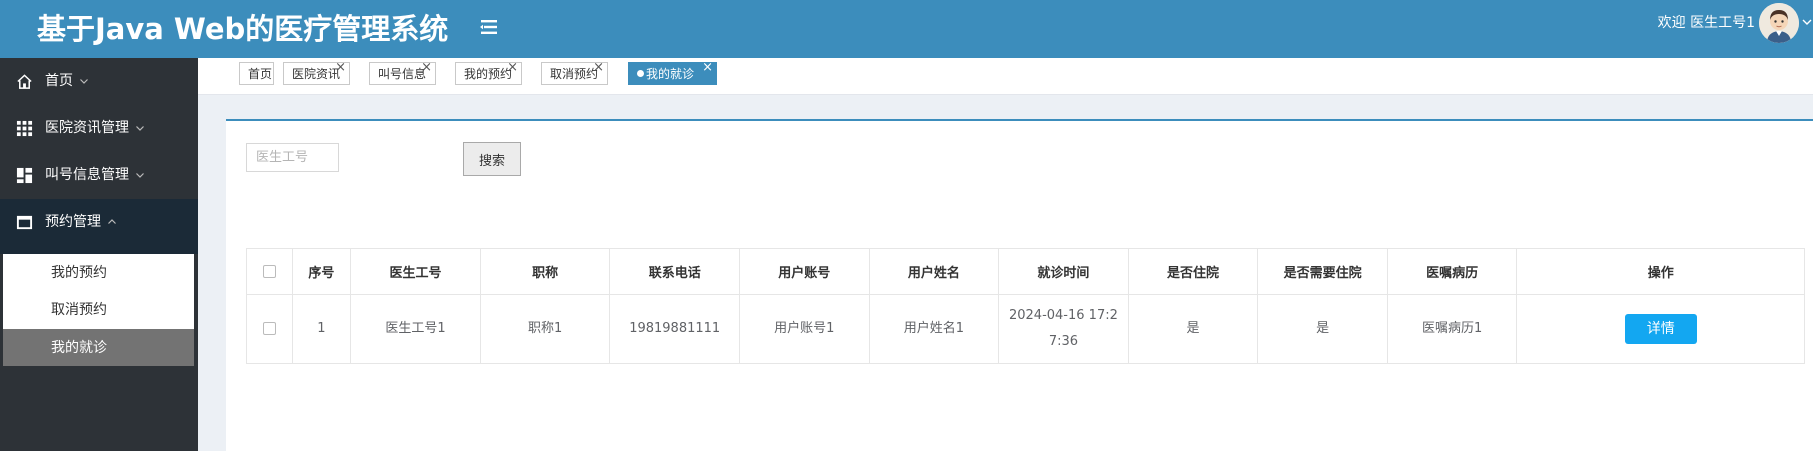  Describe the element at coordinates (1193, 329) in the screenshot. I see `cell-hospitalized: 是` at that location.